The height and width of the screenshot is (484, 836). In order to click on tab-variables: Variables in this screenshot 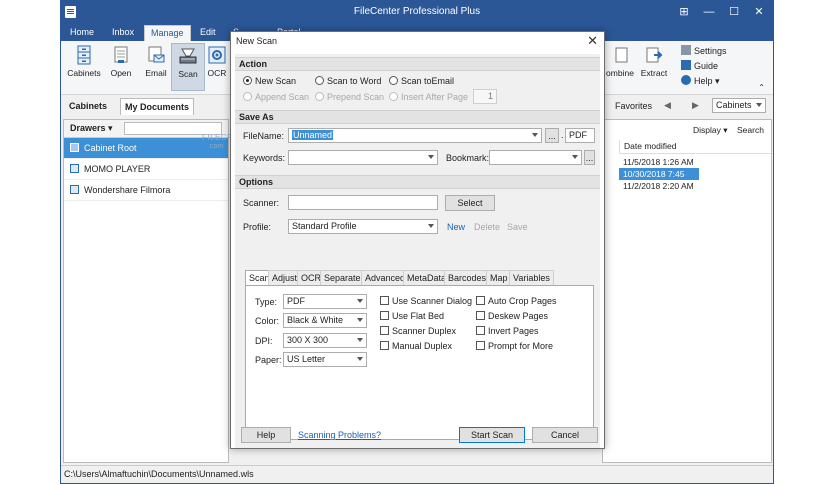, I will do `click(531, 277)`.